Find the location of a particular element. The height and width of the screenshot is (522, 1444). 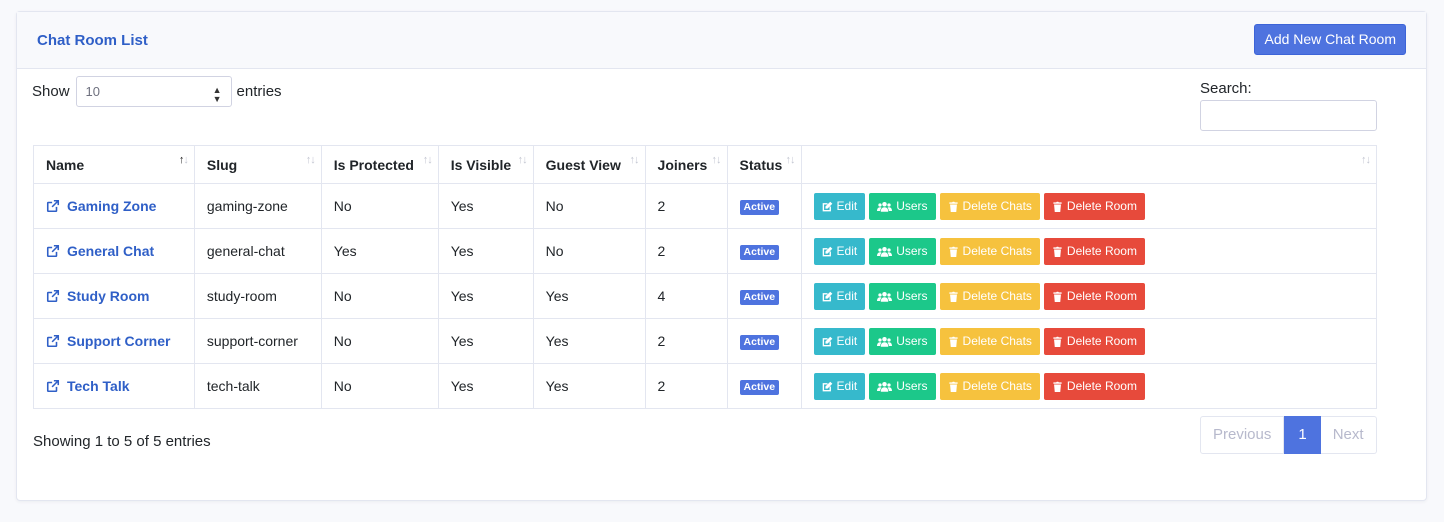

column-header-1: Slug ↑↓ is located at coordinates (257, 164).